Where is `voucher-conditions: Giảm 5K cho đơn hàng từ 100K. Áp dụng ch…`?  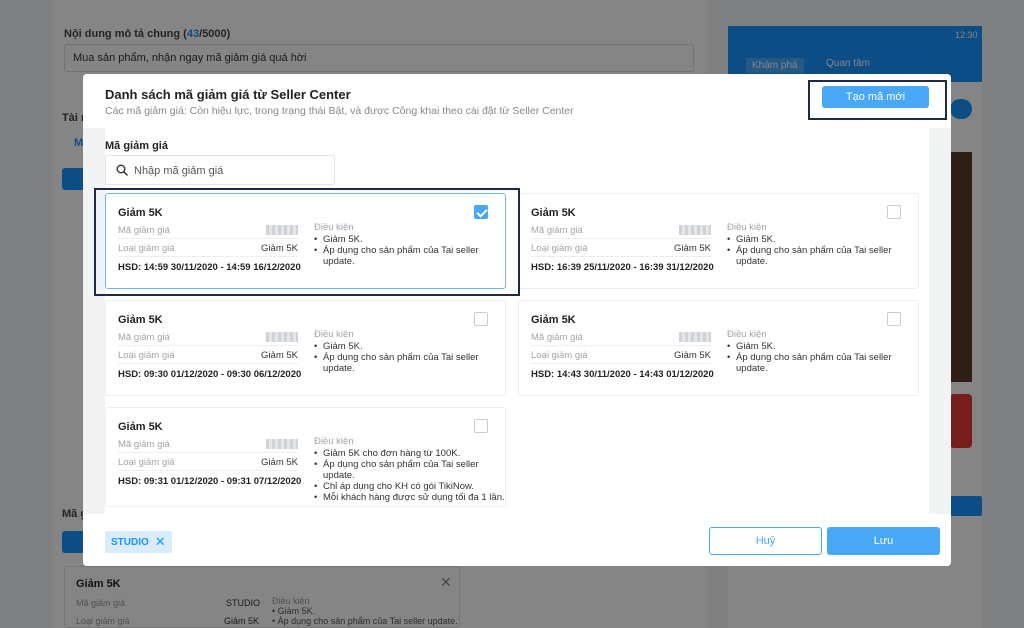 voucher-conditions: Giảm 5K cho đơn hàng từ 100K. Áp dụng ch… is located at coordinates (409, 475).